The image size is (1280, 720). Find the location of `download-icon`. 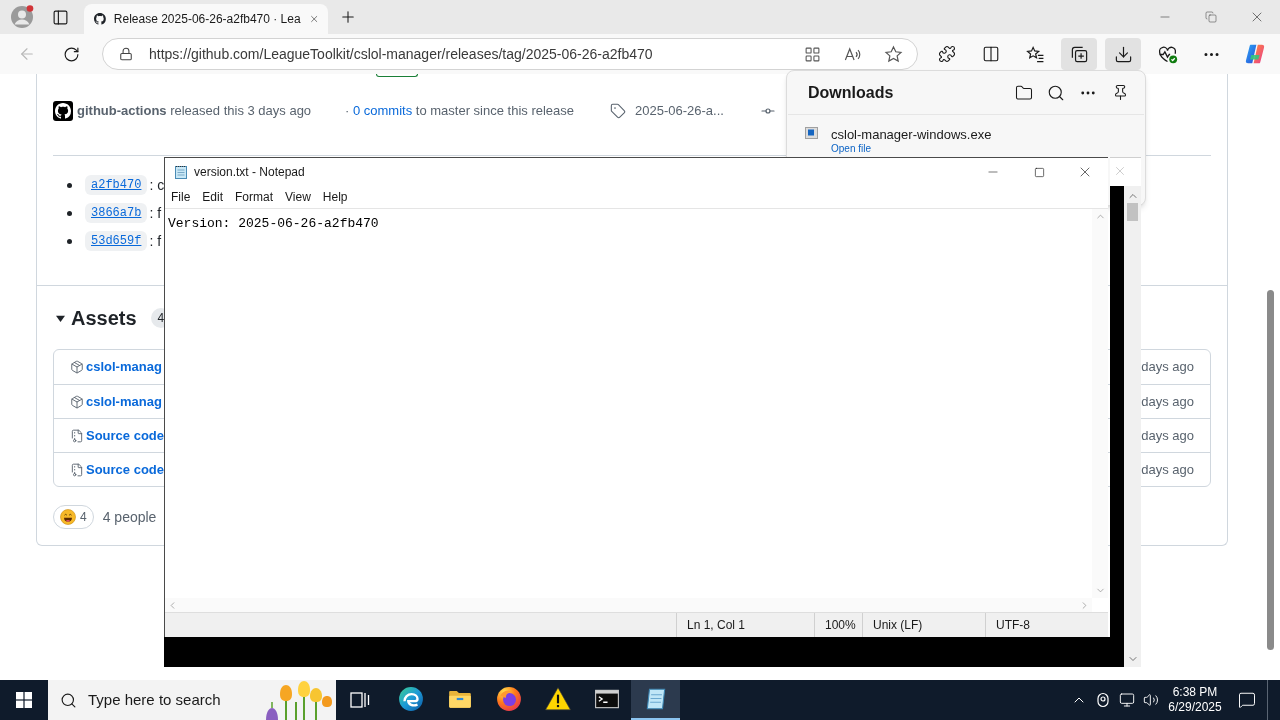

download-icon is located at coordinates (1123, 54).